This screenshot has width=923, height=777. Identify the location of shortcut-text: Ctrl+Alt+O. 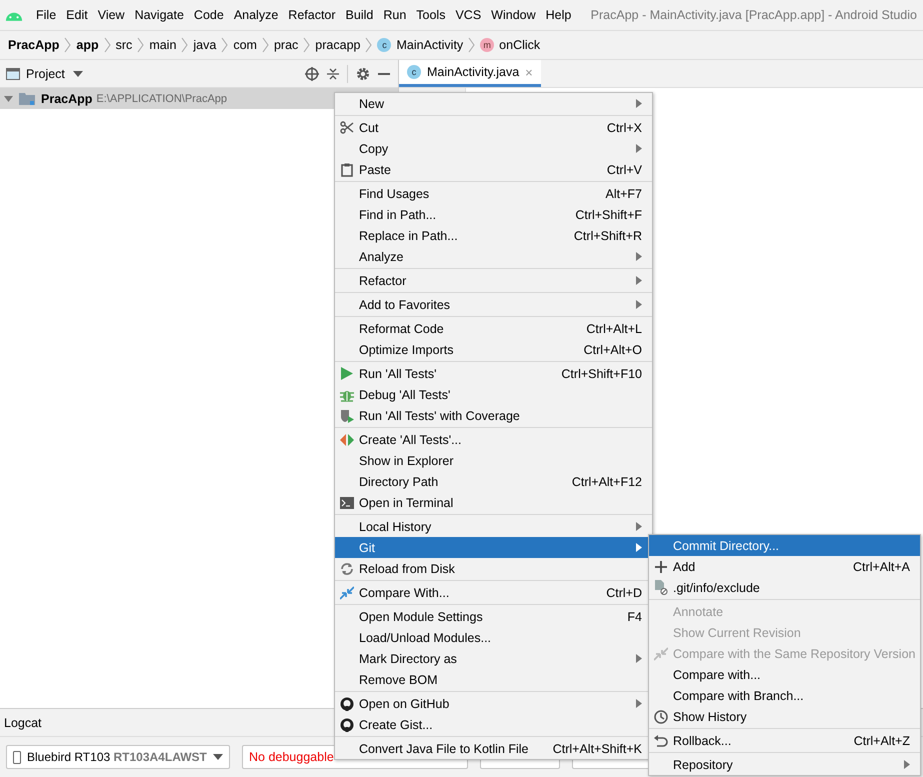
(613, 349).